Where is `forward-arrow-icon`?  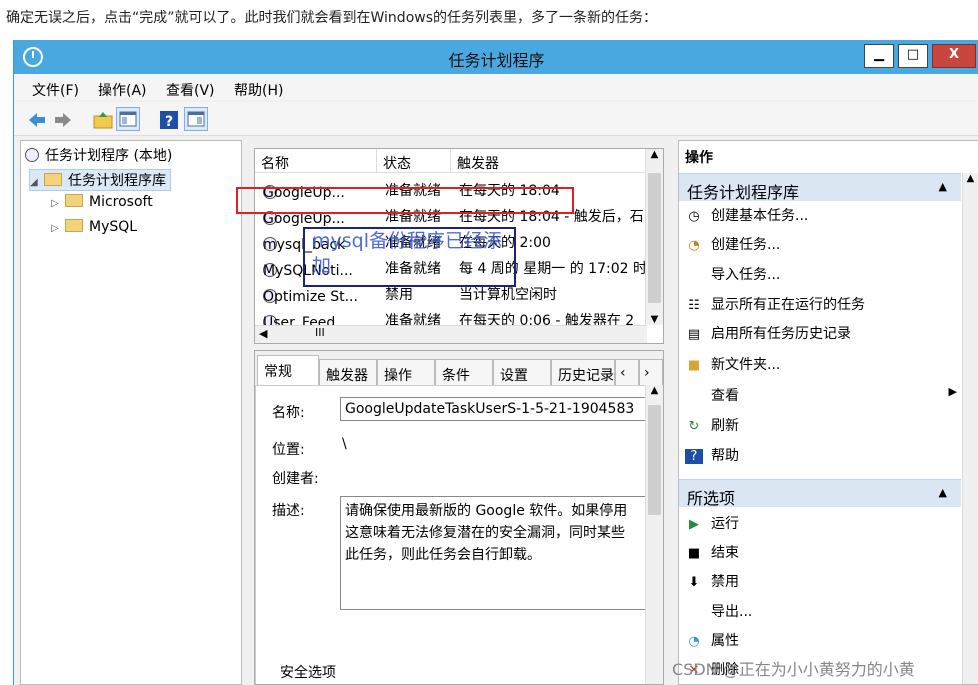
forward-arrow-icon is located at coordinates (62, 119).